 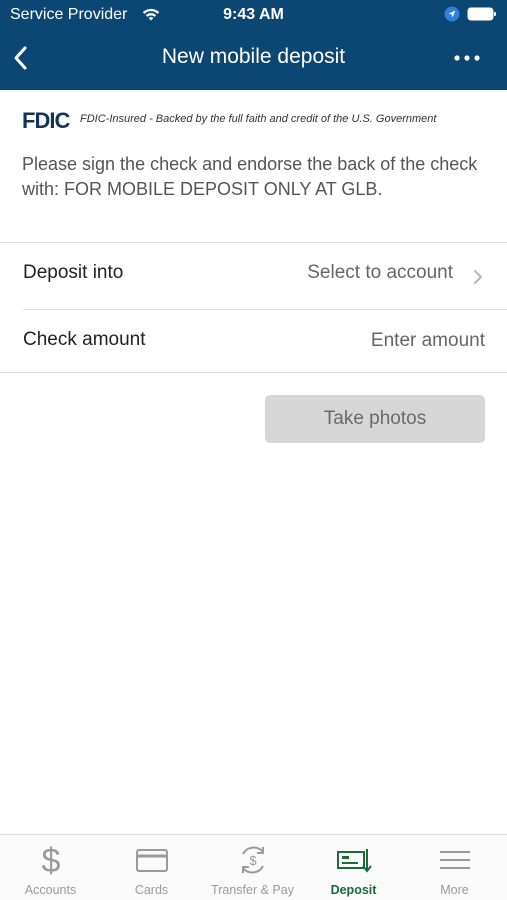 I want to click on location-icon, so click(x=452, y=14).